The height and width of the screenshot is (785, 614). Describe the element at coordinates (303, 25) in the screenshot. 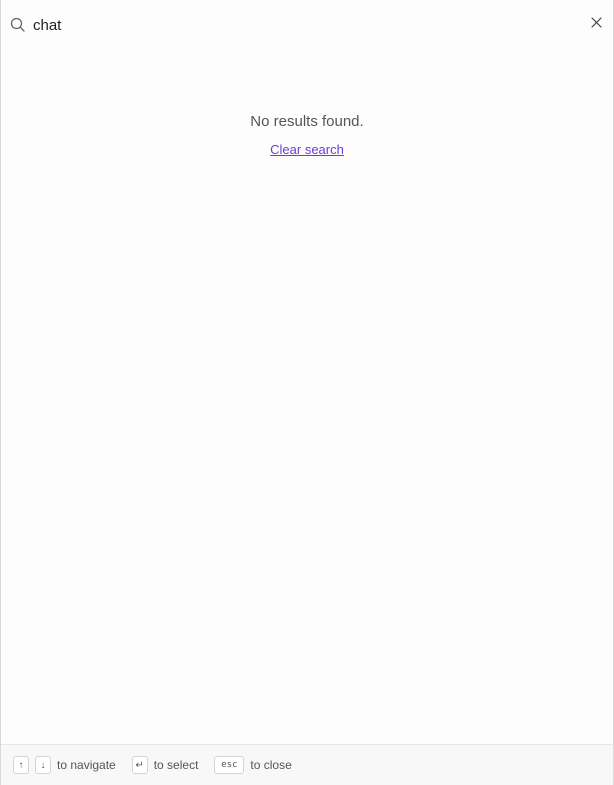

I see `search-input` at that location.